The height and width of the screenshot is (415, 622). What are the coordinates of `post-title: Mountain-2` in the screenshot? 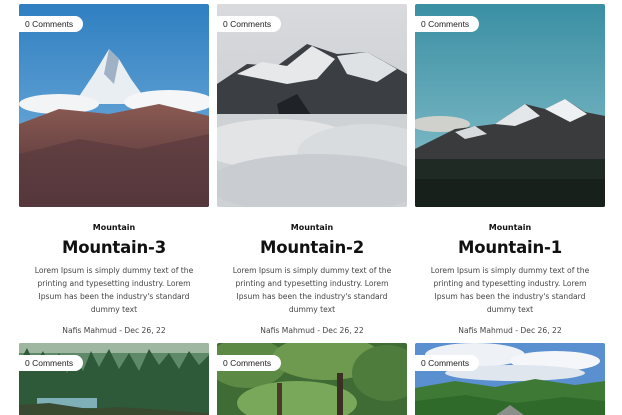 It's located at (312, 247).